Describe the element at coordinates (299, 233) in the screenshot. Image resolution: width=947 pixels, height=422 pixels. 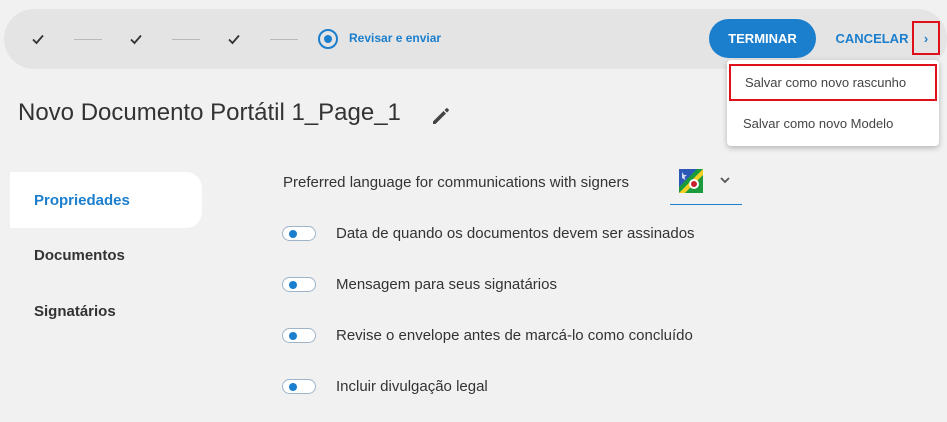
I see `toggle-signing-date` at that location.